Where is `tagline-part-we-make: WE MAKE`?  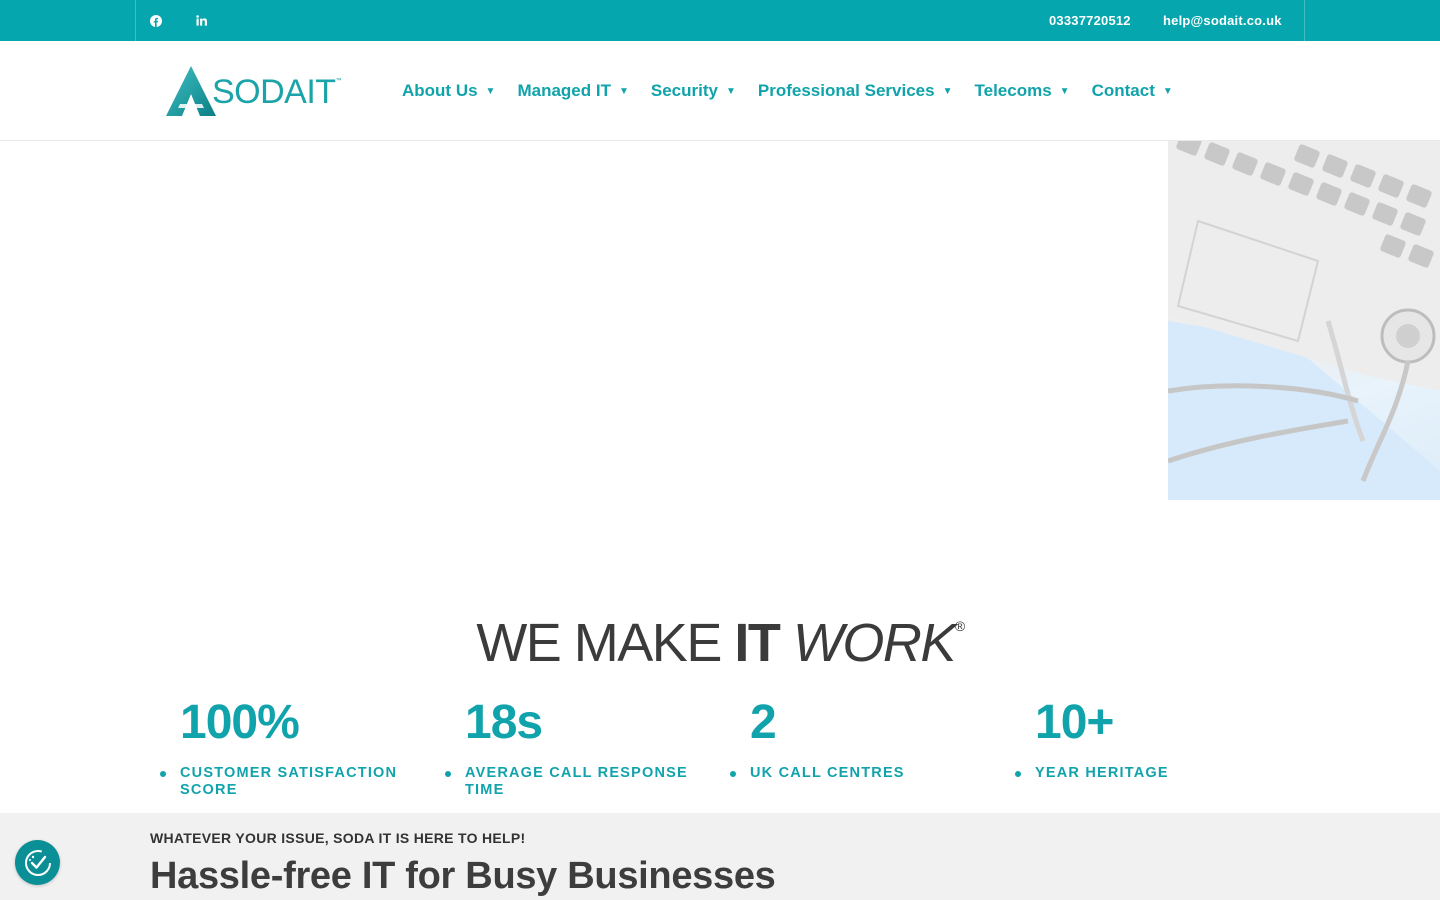 tagline-part-we-make: WE MAKE is located at coordinates (605, 643).